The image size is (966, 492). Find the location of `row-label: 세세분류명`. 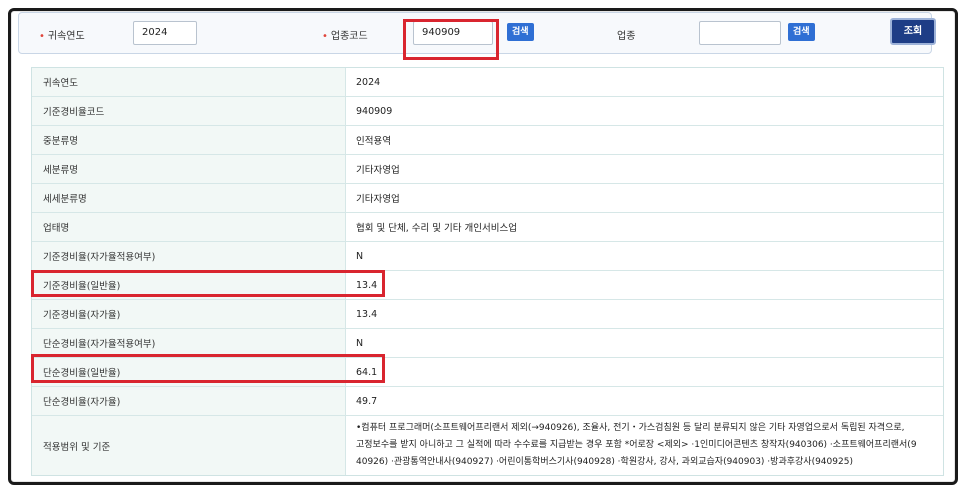

row-label: 세세분류명 is located at coordinates (189, 198).